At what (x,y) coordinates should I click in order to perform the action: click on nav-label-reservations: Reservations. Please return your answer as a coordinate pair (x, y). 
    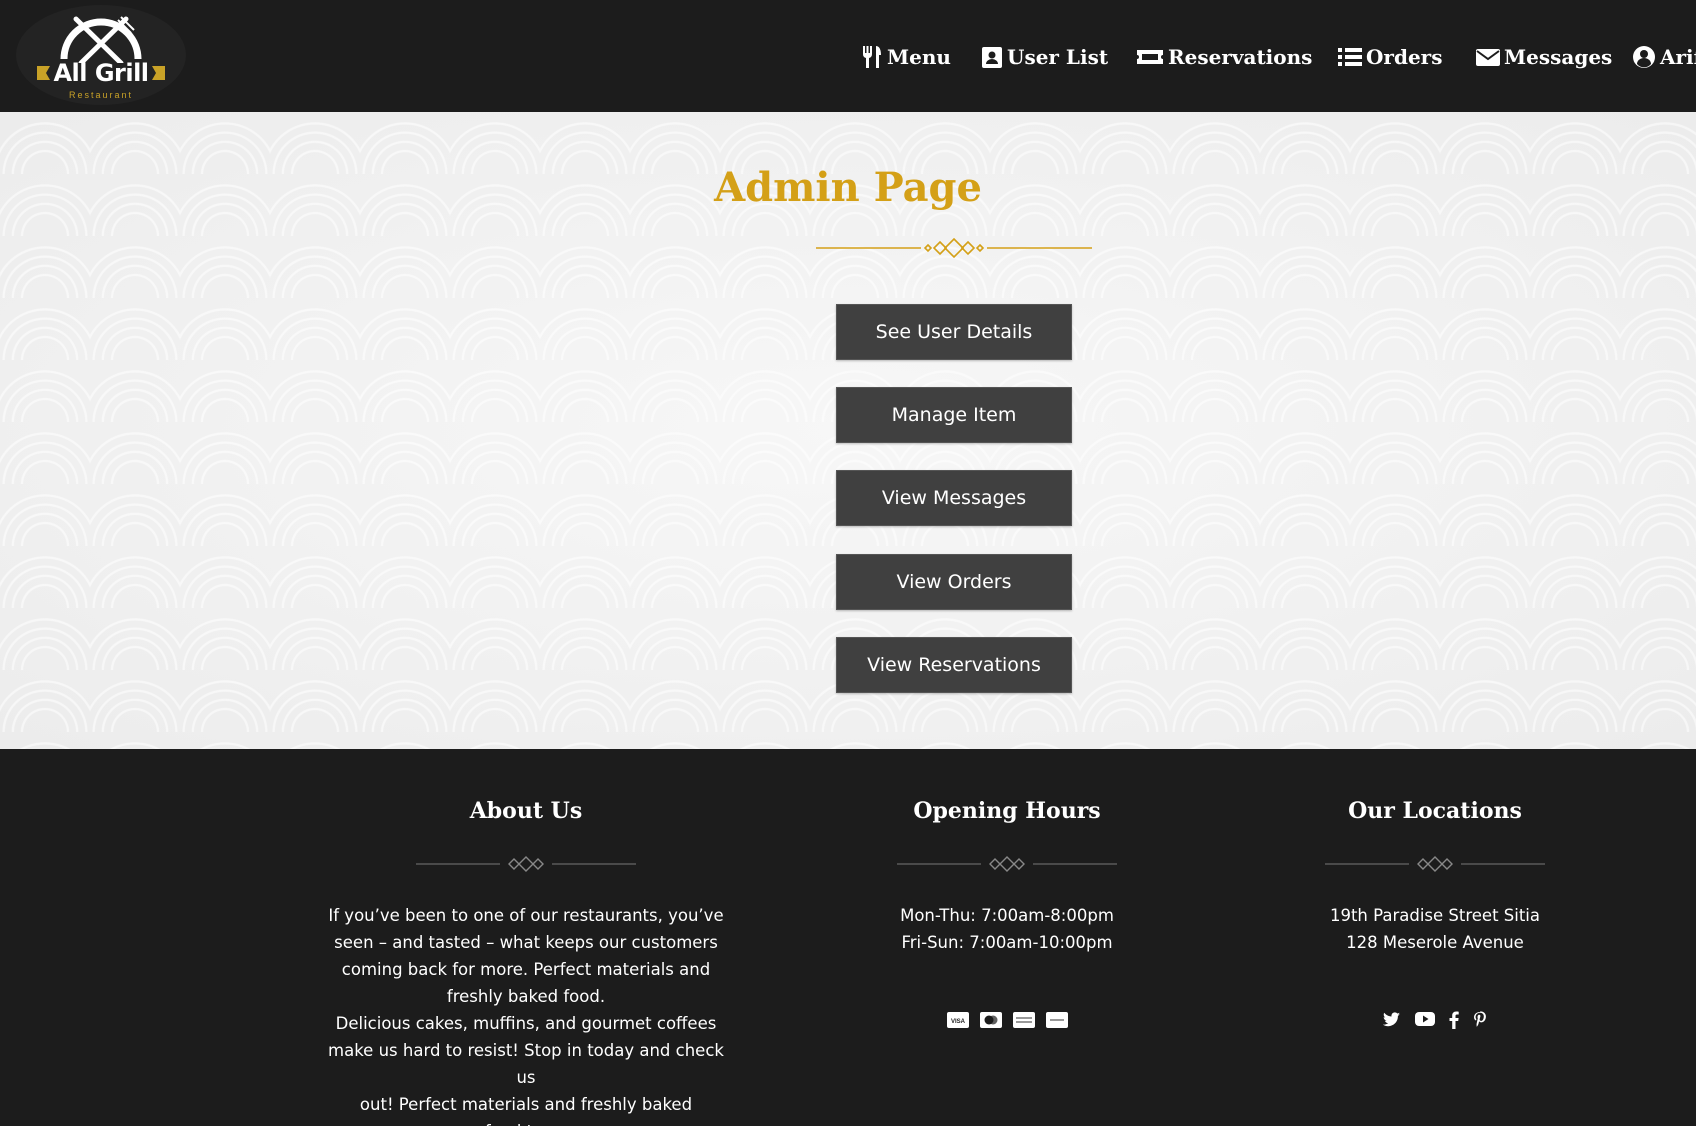
    Looking at the image, I should click on (1240, 57).